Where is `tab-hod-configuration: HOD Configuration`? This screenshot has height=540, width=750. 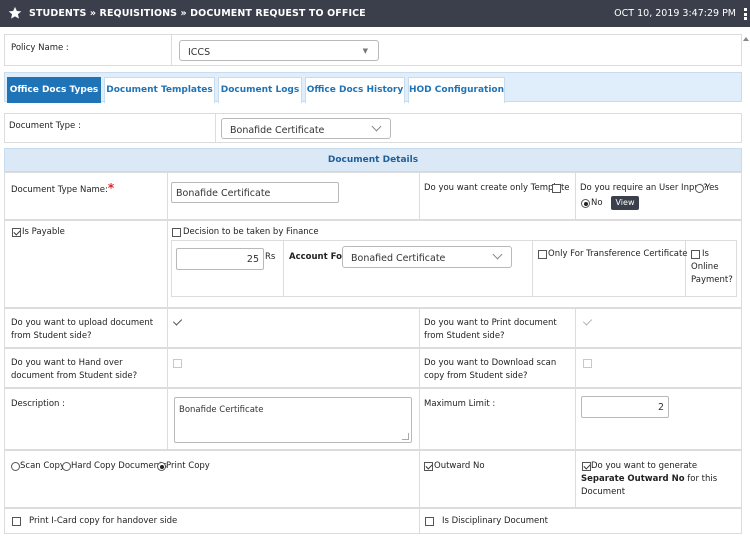
tab-hod-configuration: HOD Configuration is located at coordinates (456, 90).